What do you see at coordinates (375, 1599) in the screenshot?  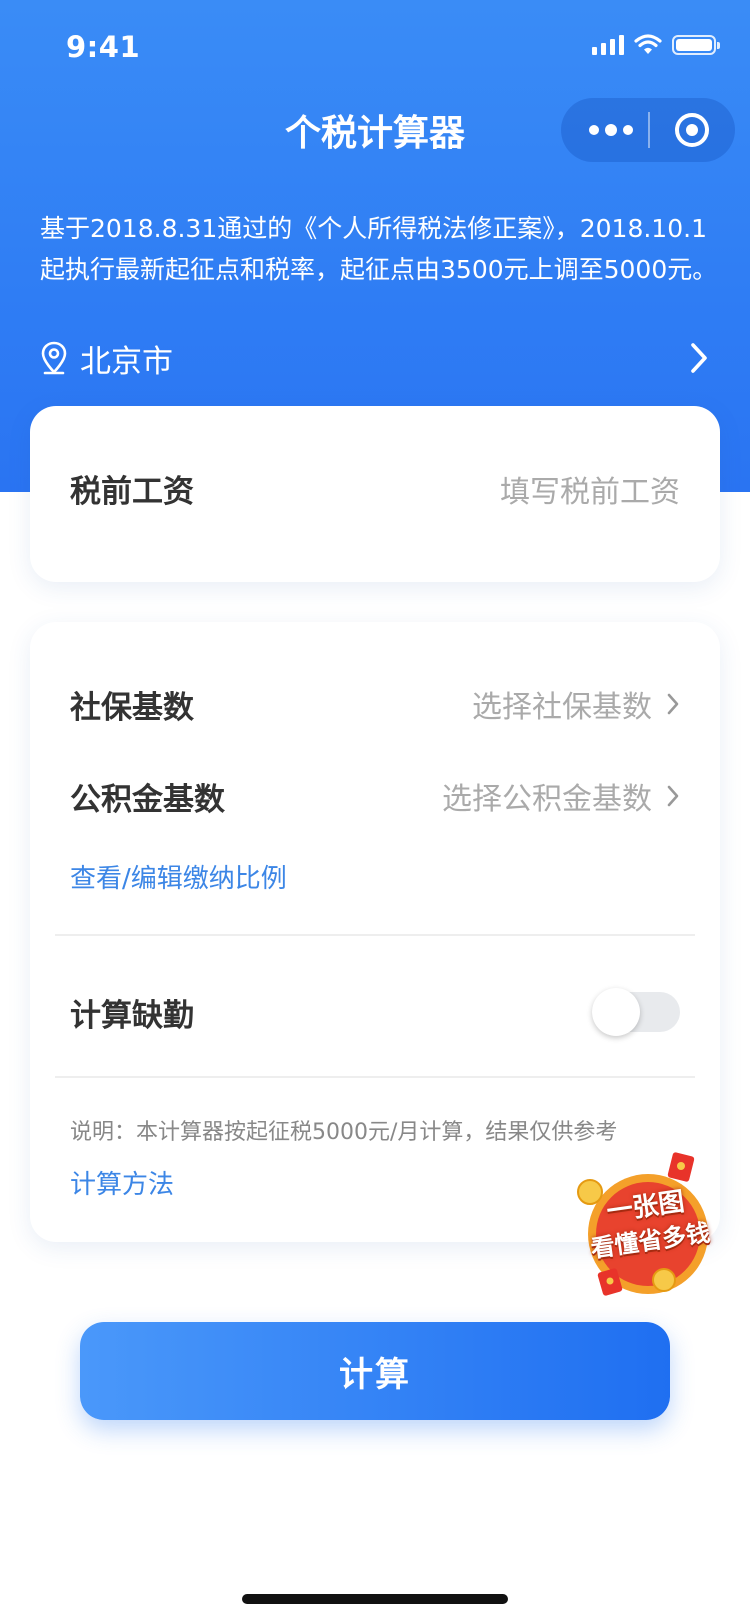 I see `home-indicator` at bounding box center [375, 1599].